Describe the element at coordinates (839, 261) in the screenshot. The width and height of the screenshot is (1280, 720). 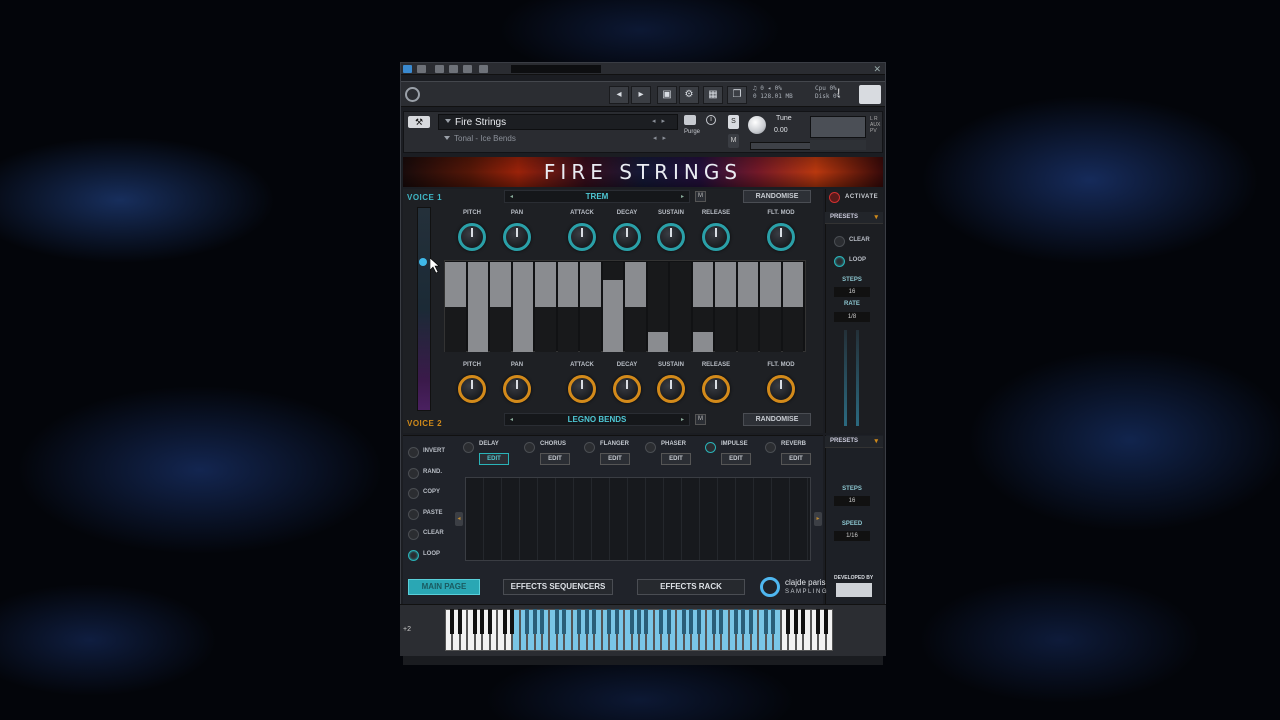
I see `loop-led` at that location.